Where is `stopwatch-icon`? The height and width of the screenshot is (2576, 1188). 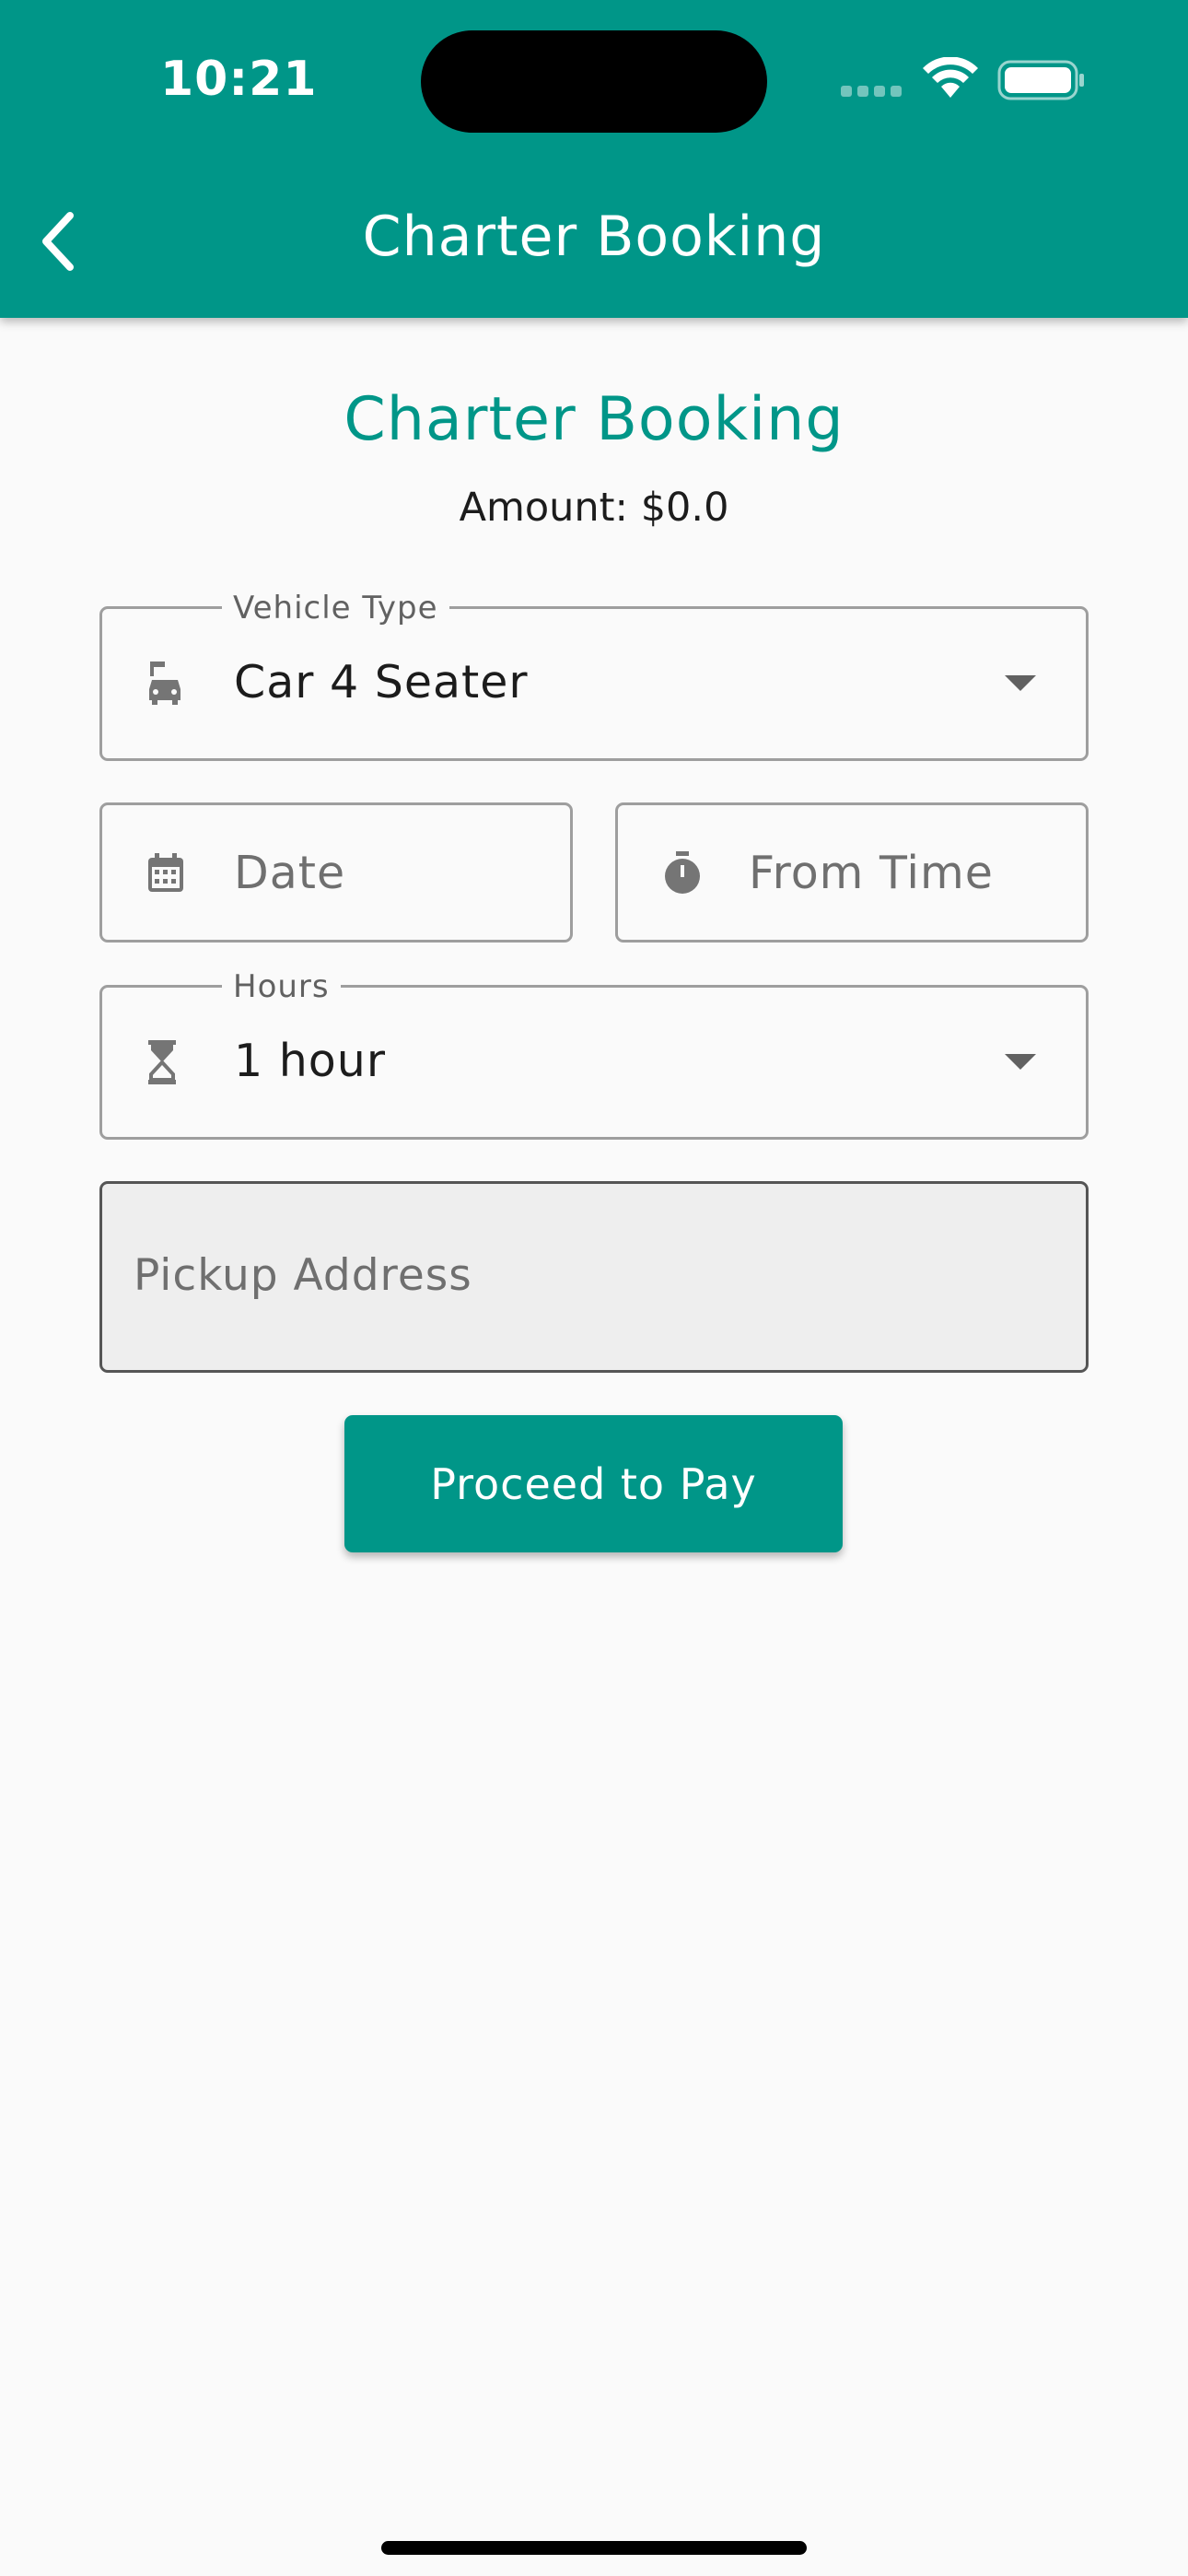
stopwatch-icon is located at coordinates (682, 872).